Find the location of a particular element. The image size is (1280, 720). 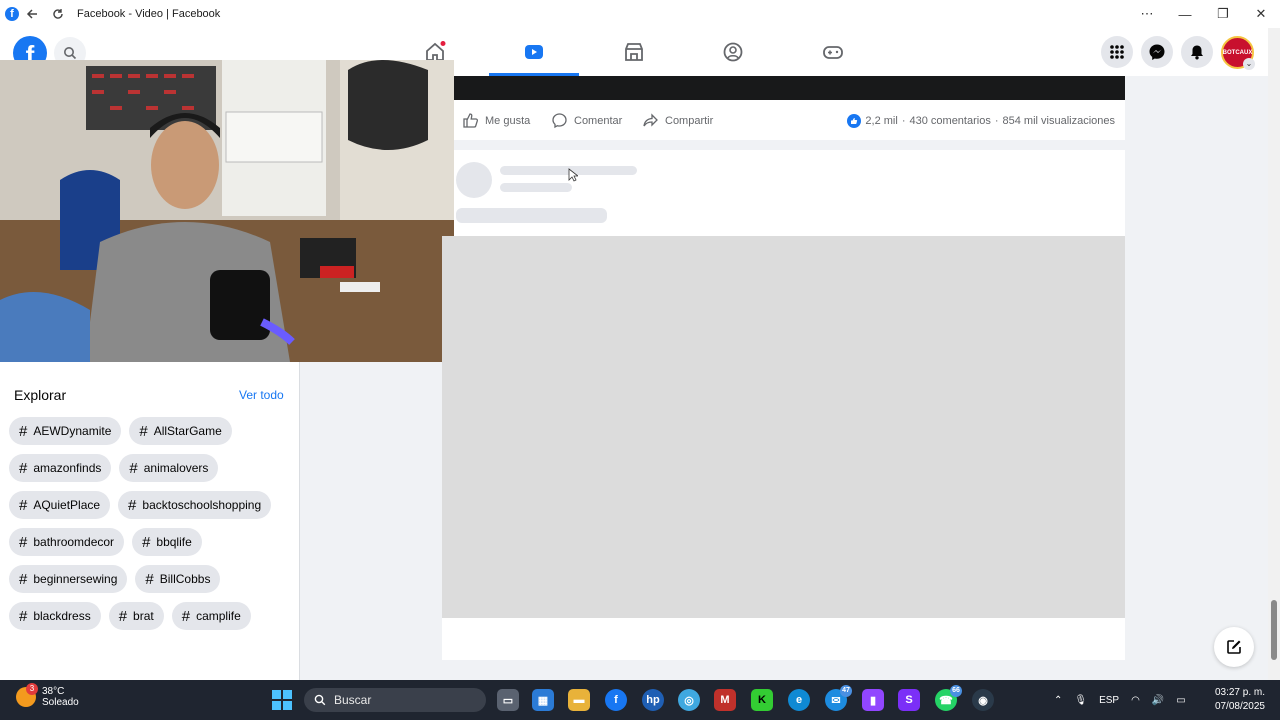

hashtag-label: AEWDynamite is located at coordinates (72, 431).